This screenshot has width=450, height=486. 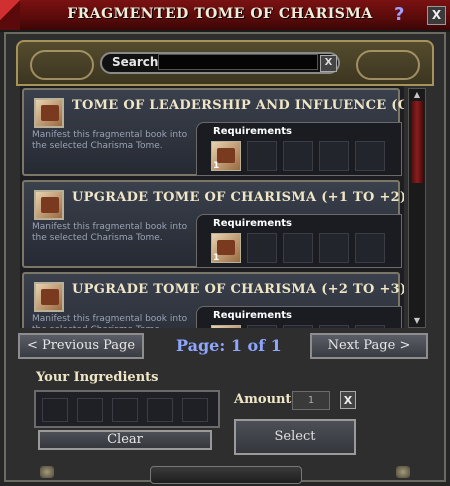 I want to click on ingredients-panel: Your Ingredients Clear, so click(x=123, y=416).